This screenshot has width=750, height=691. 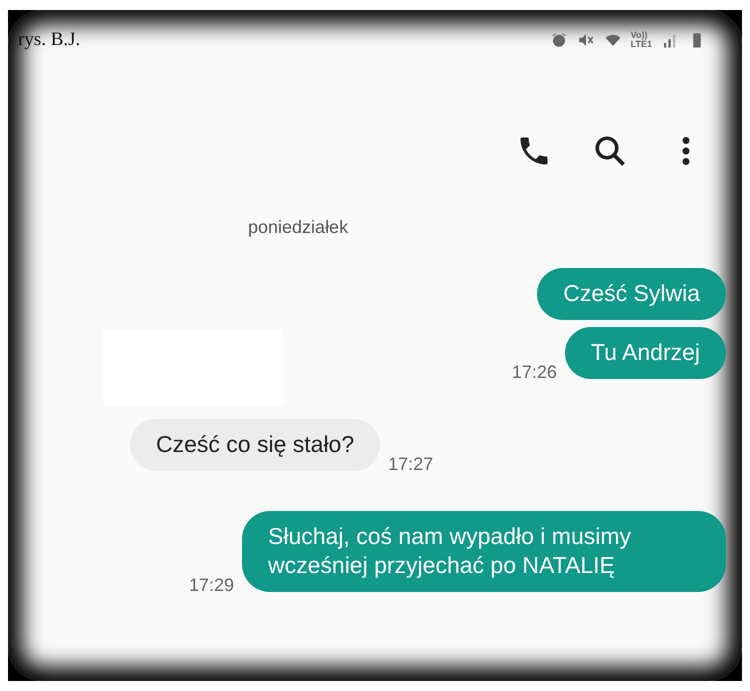 I want to click on sent-message: Tu Andrzej, so click(x=645, y=353).